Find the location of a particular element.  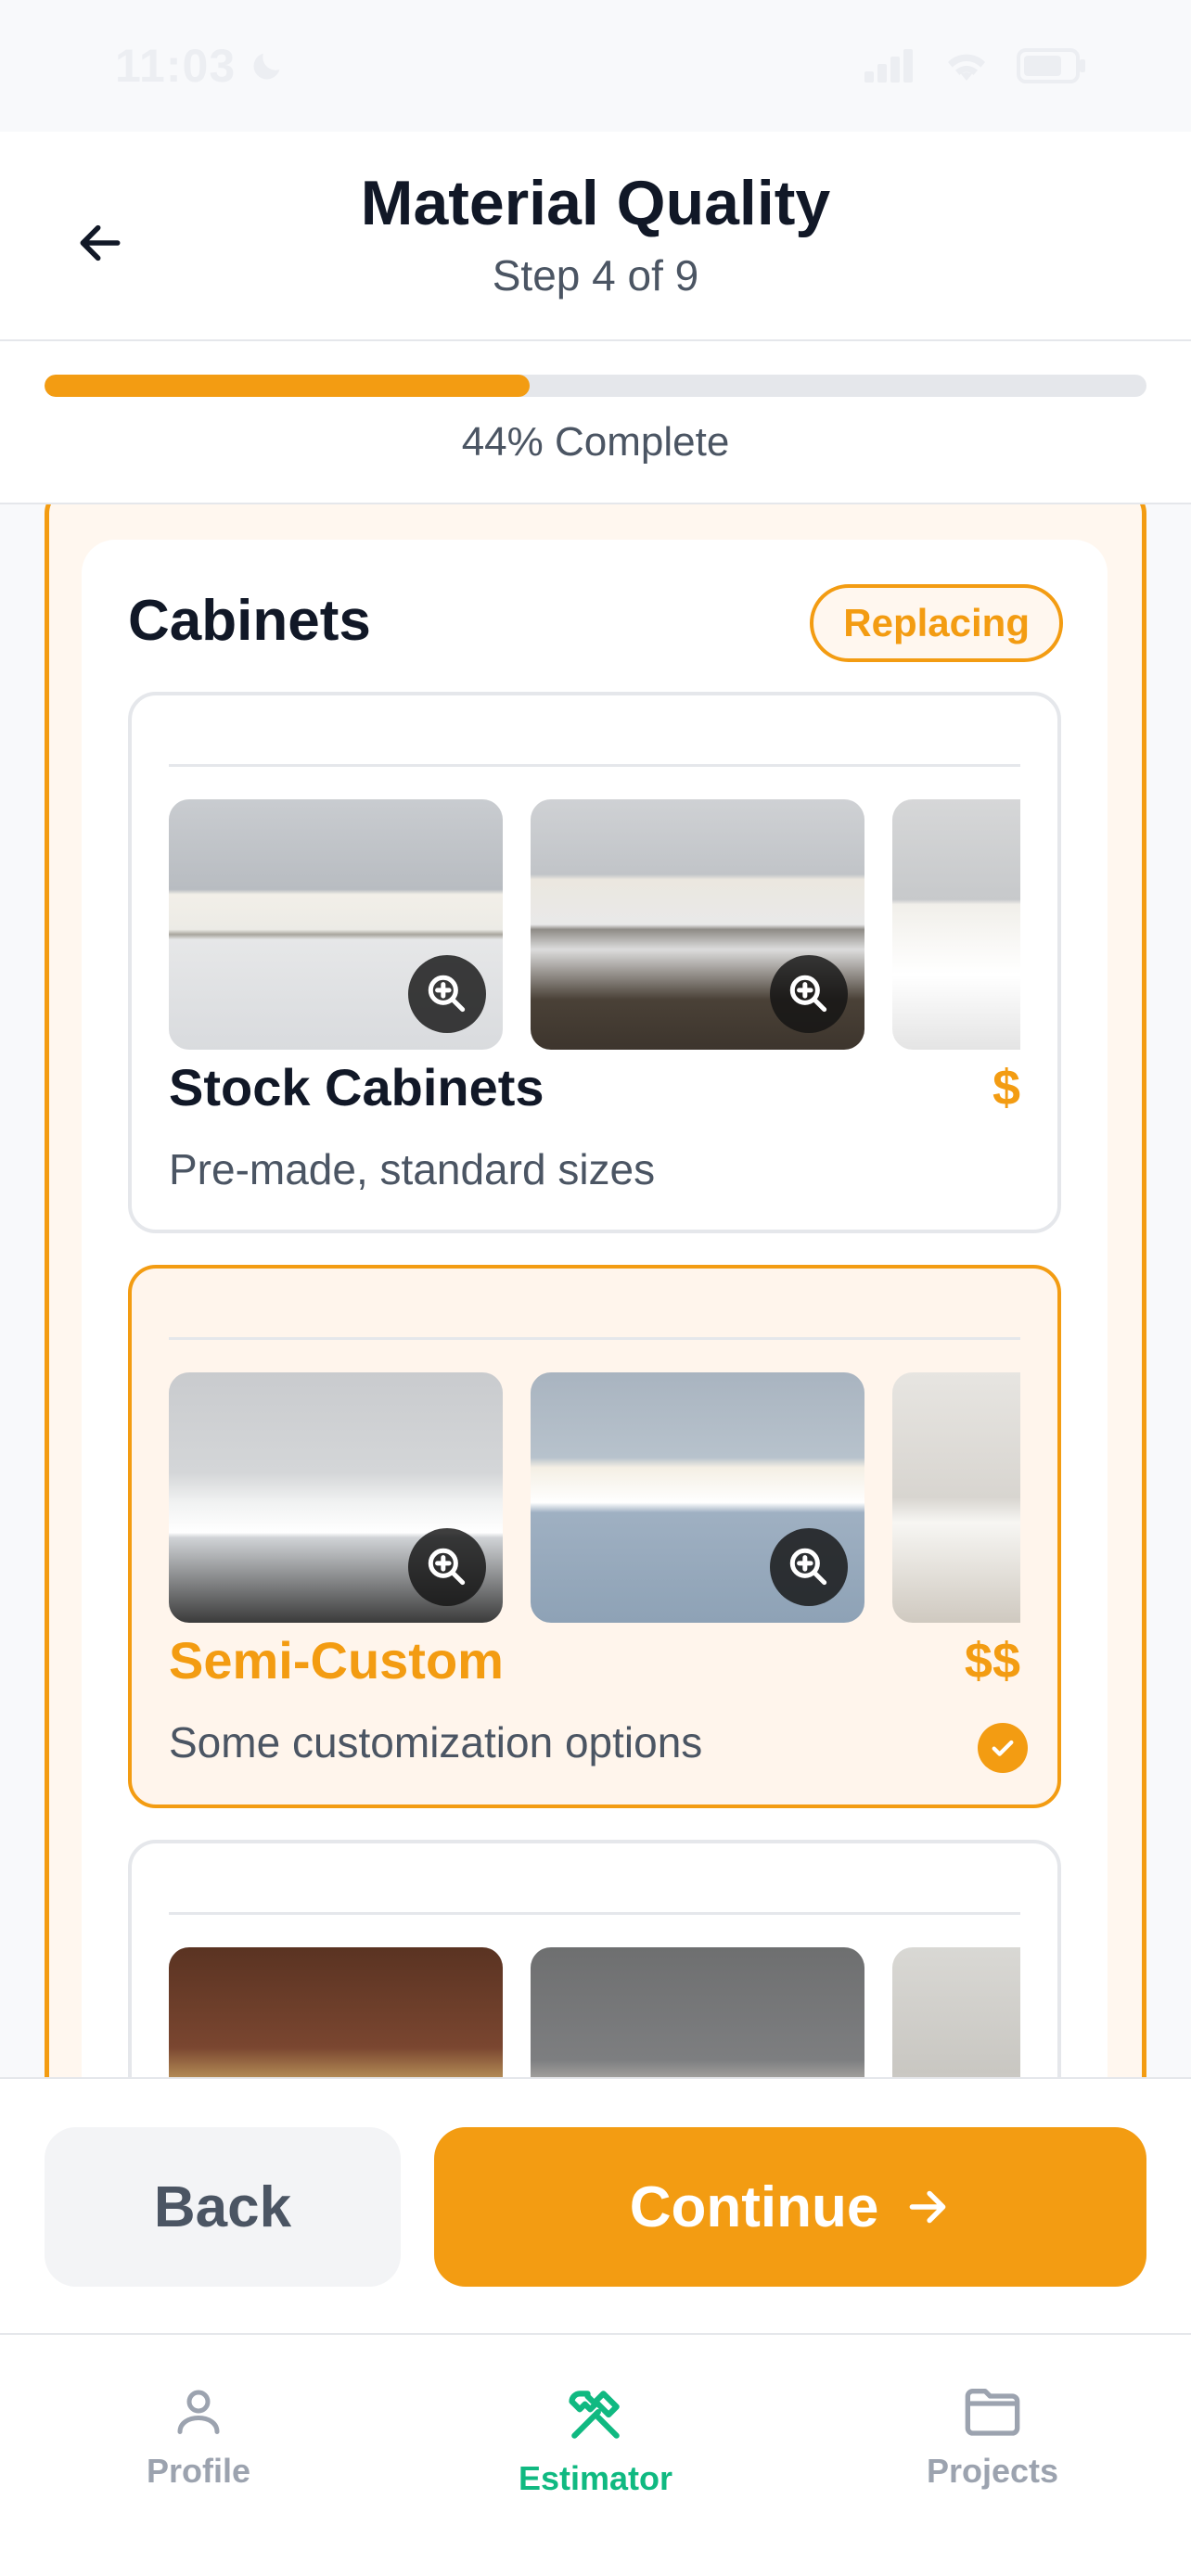

checkmark-icon is located at coordinates (1003, 1748).